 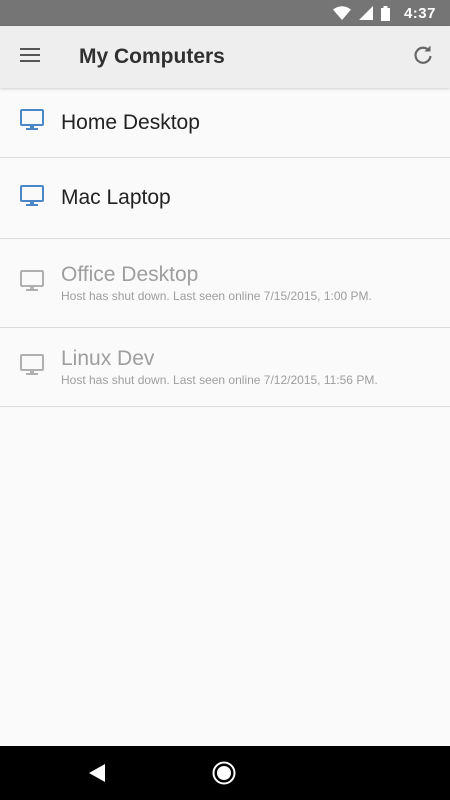 I want to click on navigation-bar, so click(x=225, y=773).